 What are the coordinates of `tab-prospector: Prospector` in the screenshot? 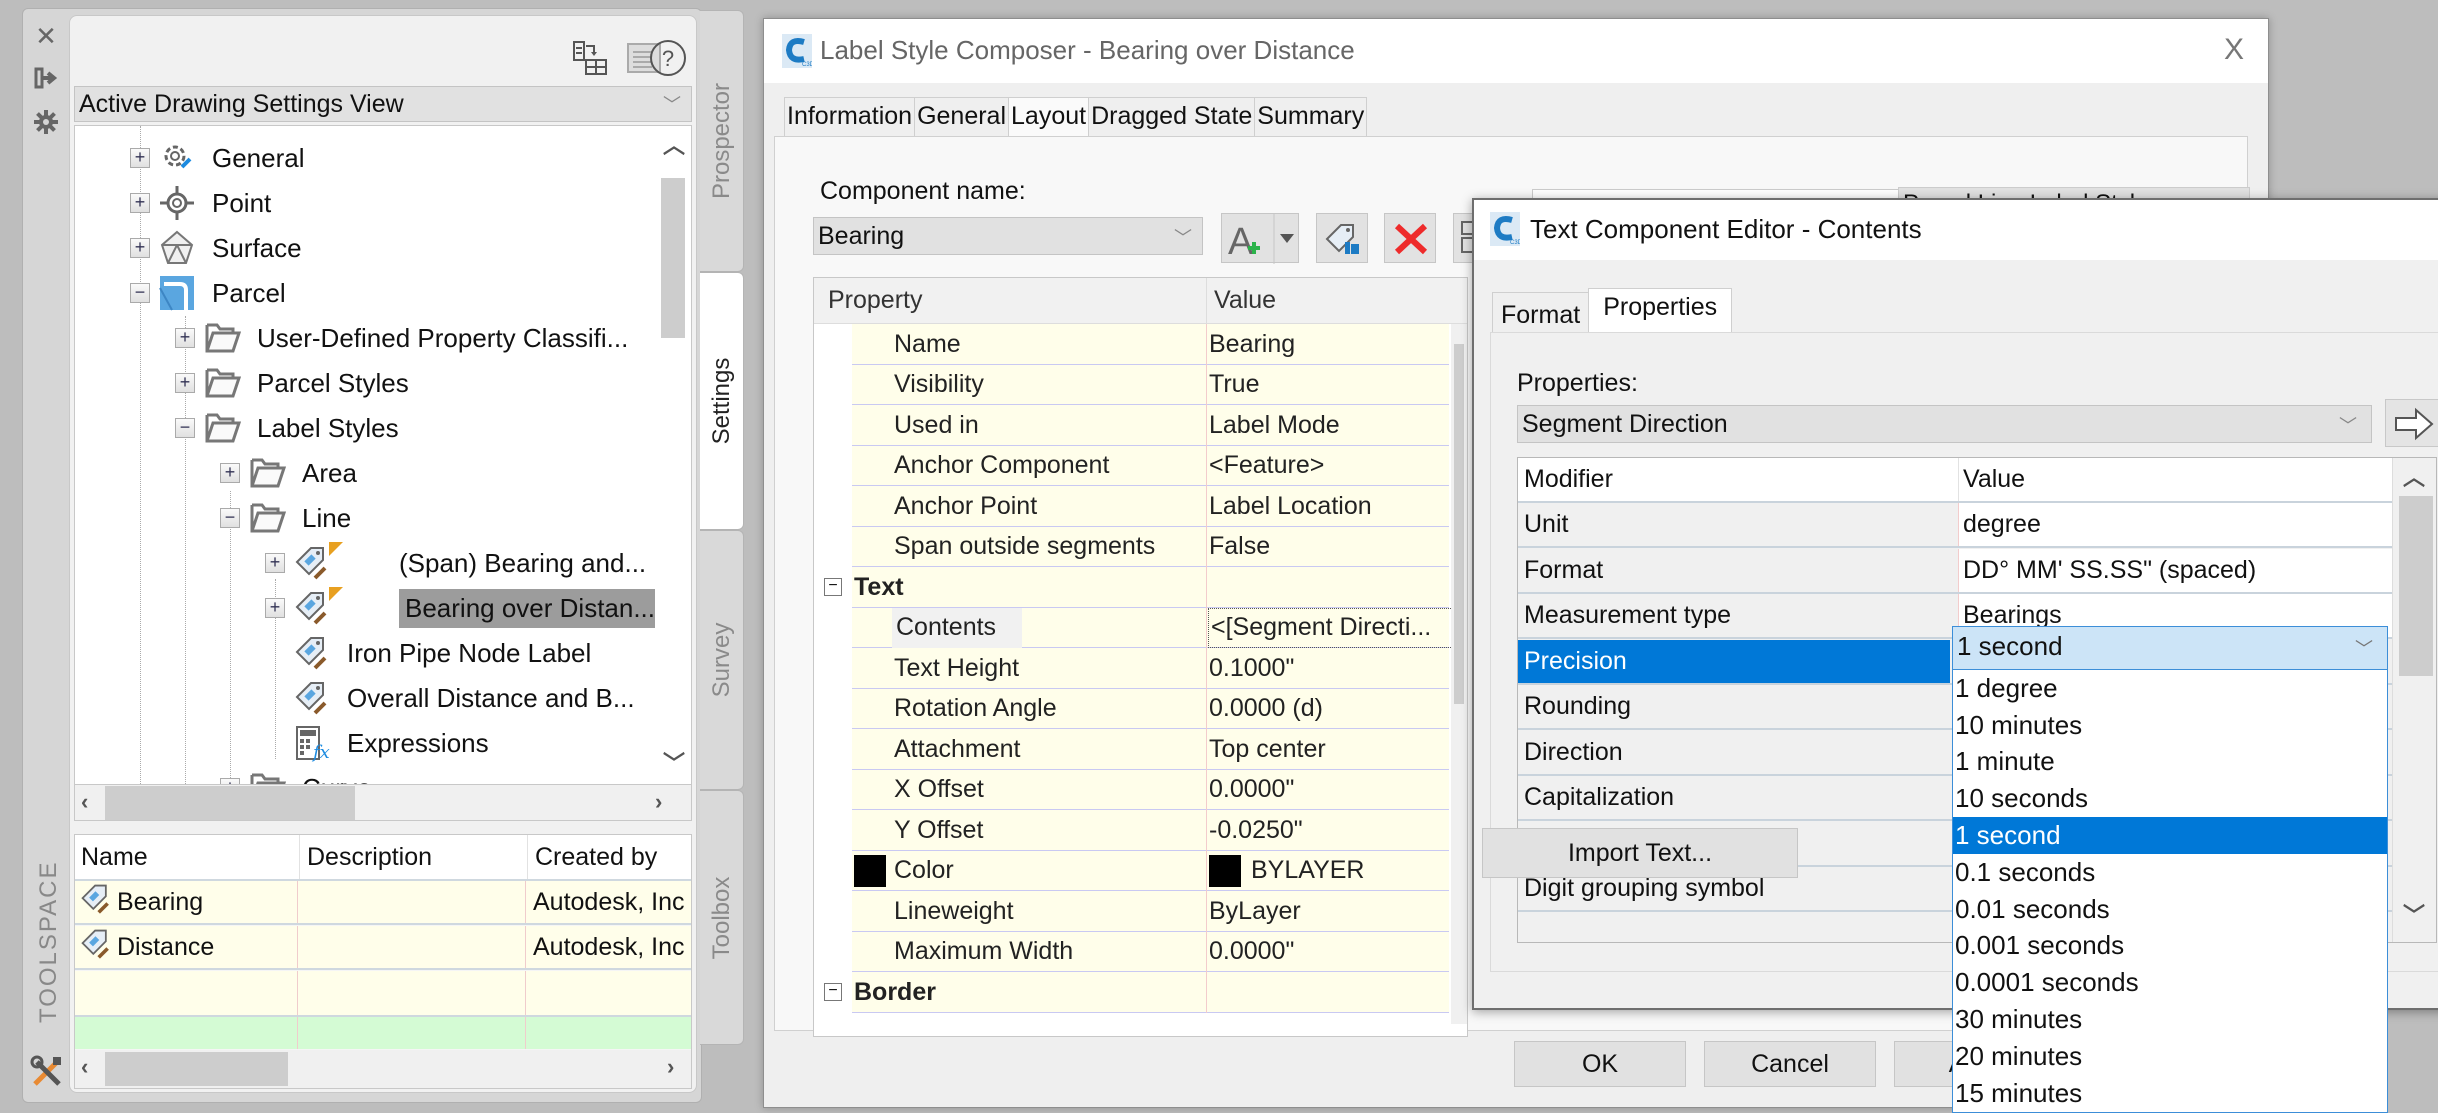 It's located at (722, 141).